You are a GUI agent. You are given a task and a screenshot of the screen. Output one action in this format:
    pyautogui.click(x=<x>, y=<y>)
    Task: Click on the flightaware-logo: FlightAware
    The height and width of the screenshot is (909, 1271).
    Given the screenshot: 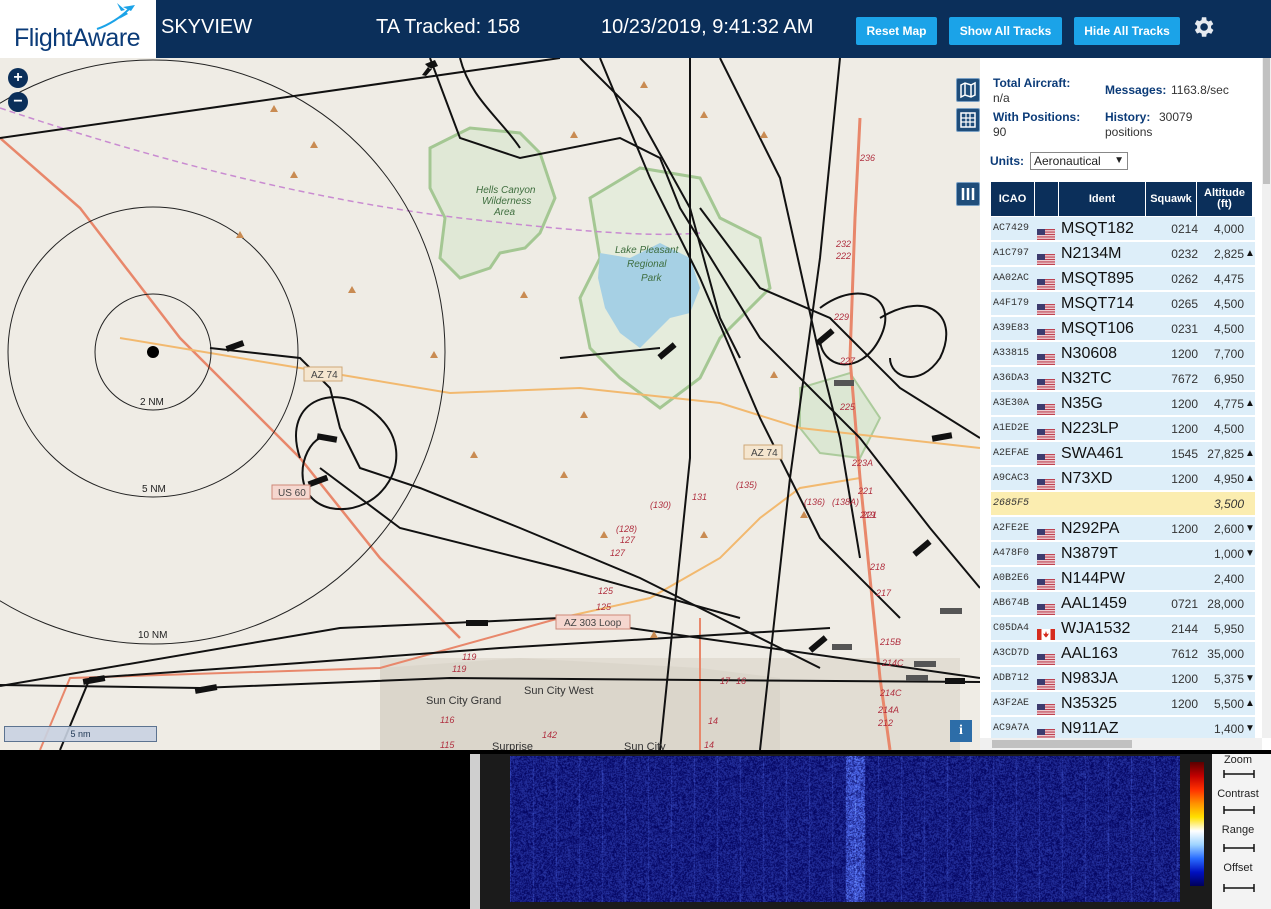 What is the action you would take?
    pyautogui.click(x=78, y=29)
    